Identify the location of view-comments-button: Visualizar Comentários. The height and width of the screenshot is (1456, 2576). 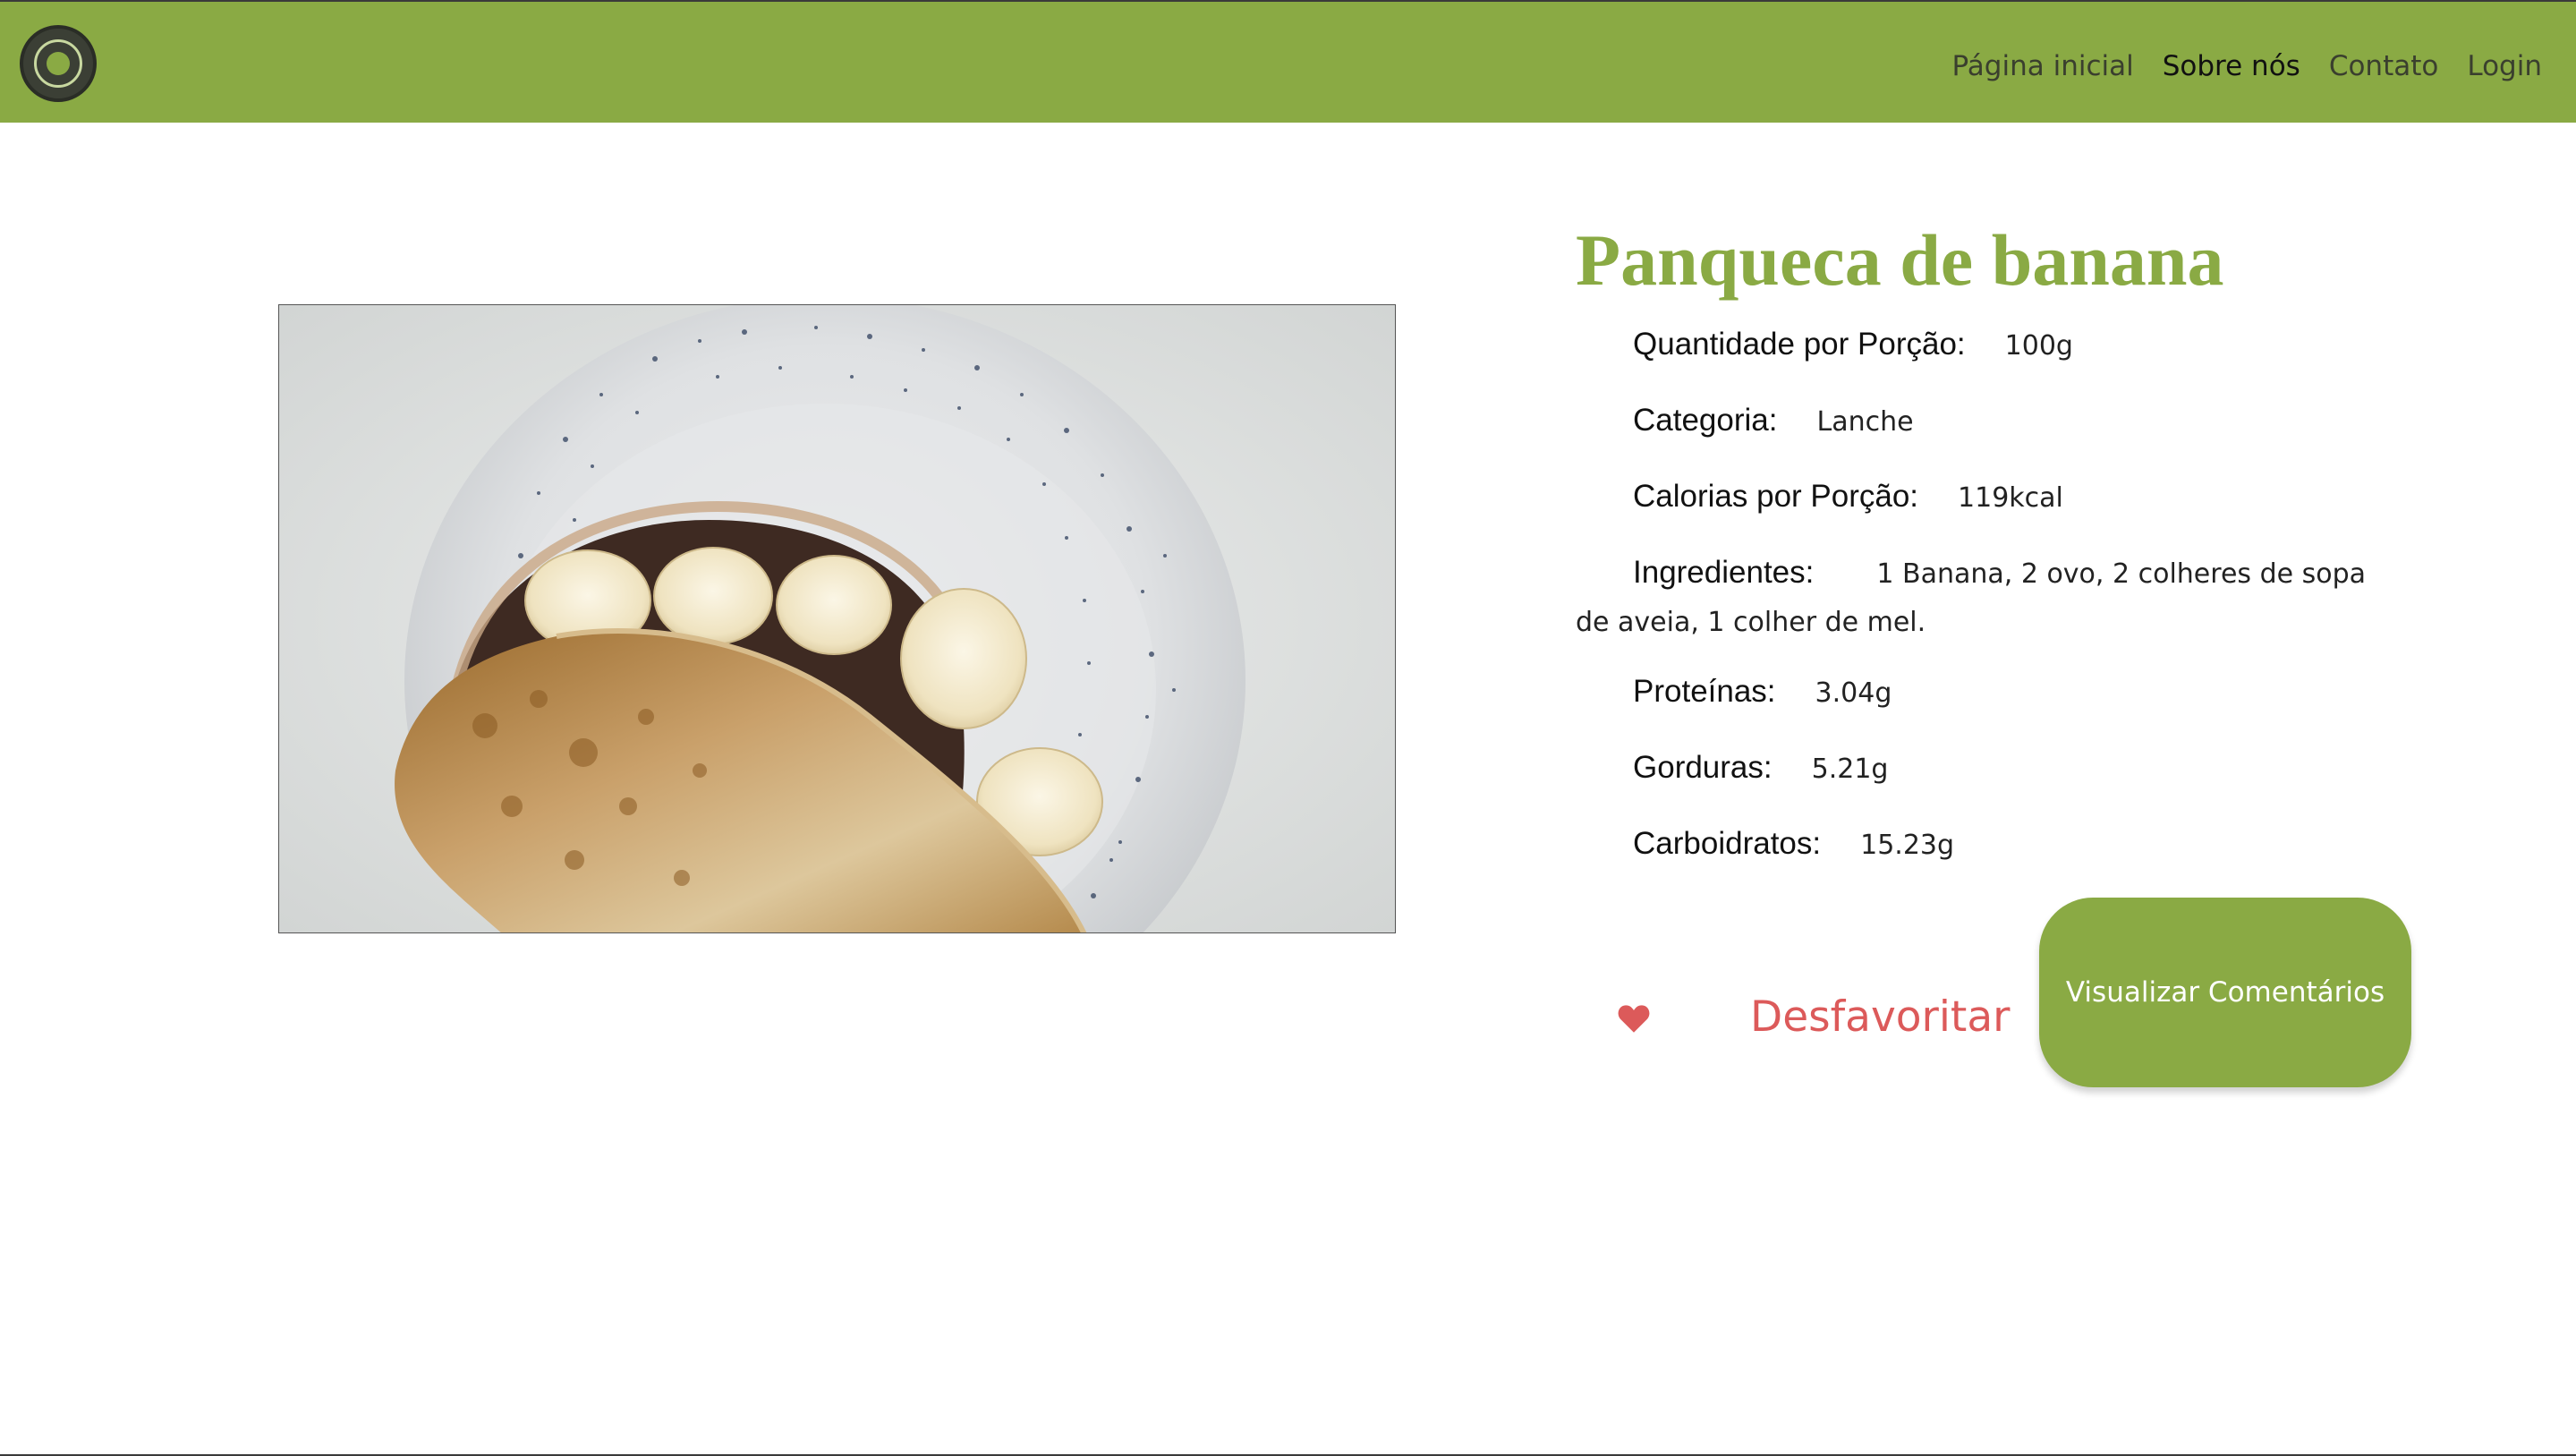
(2225, 992).